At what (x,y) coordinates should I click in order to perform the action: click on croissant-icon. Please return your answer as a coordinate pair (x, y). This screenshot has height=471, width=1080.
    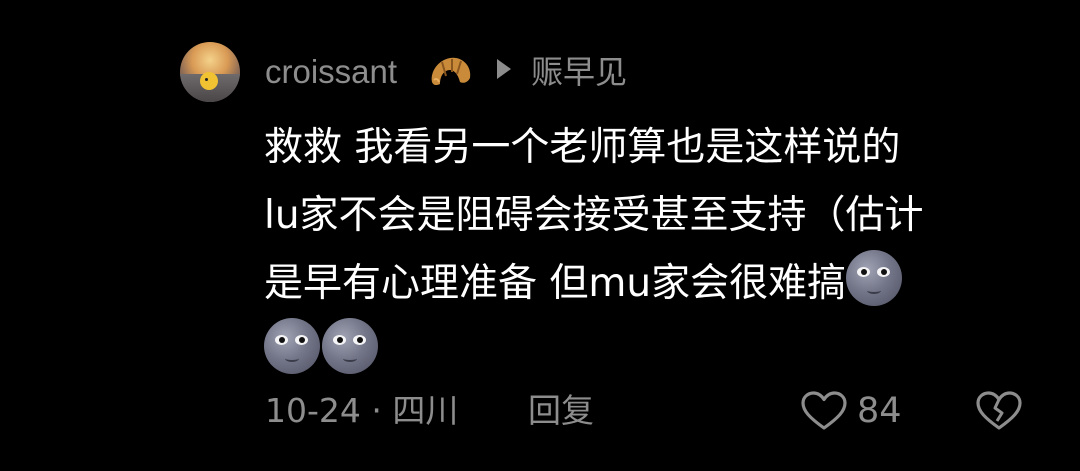
    Looking at the image, I should click on (451, 71).